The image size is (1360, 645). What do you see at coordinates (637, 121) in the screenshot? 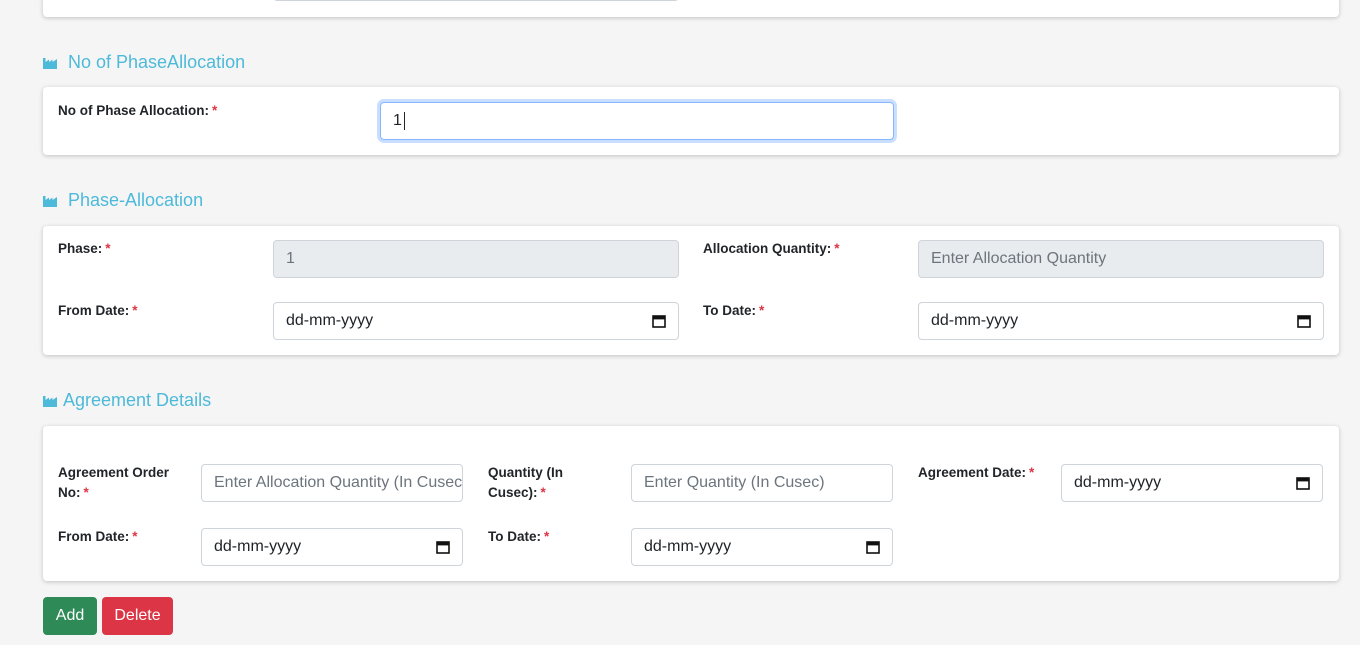
I see `phase-count-input: 1` at bounding box center [637, 121].